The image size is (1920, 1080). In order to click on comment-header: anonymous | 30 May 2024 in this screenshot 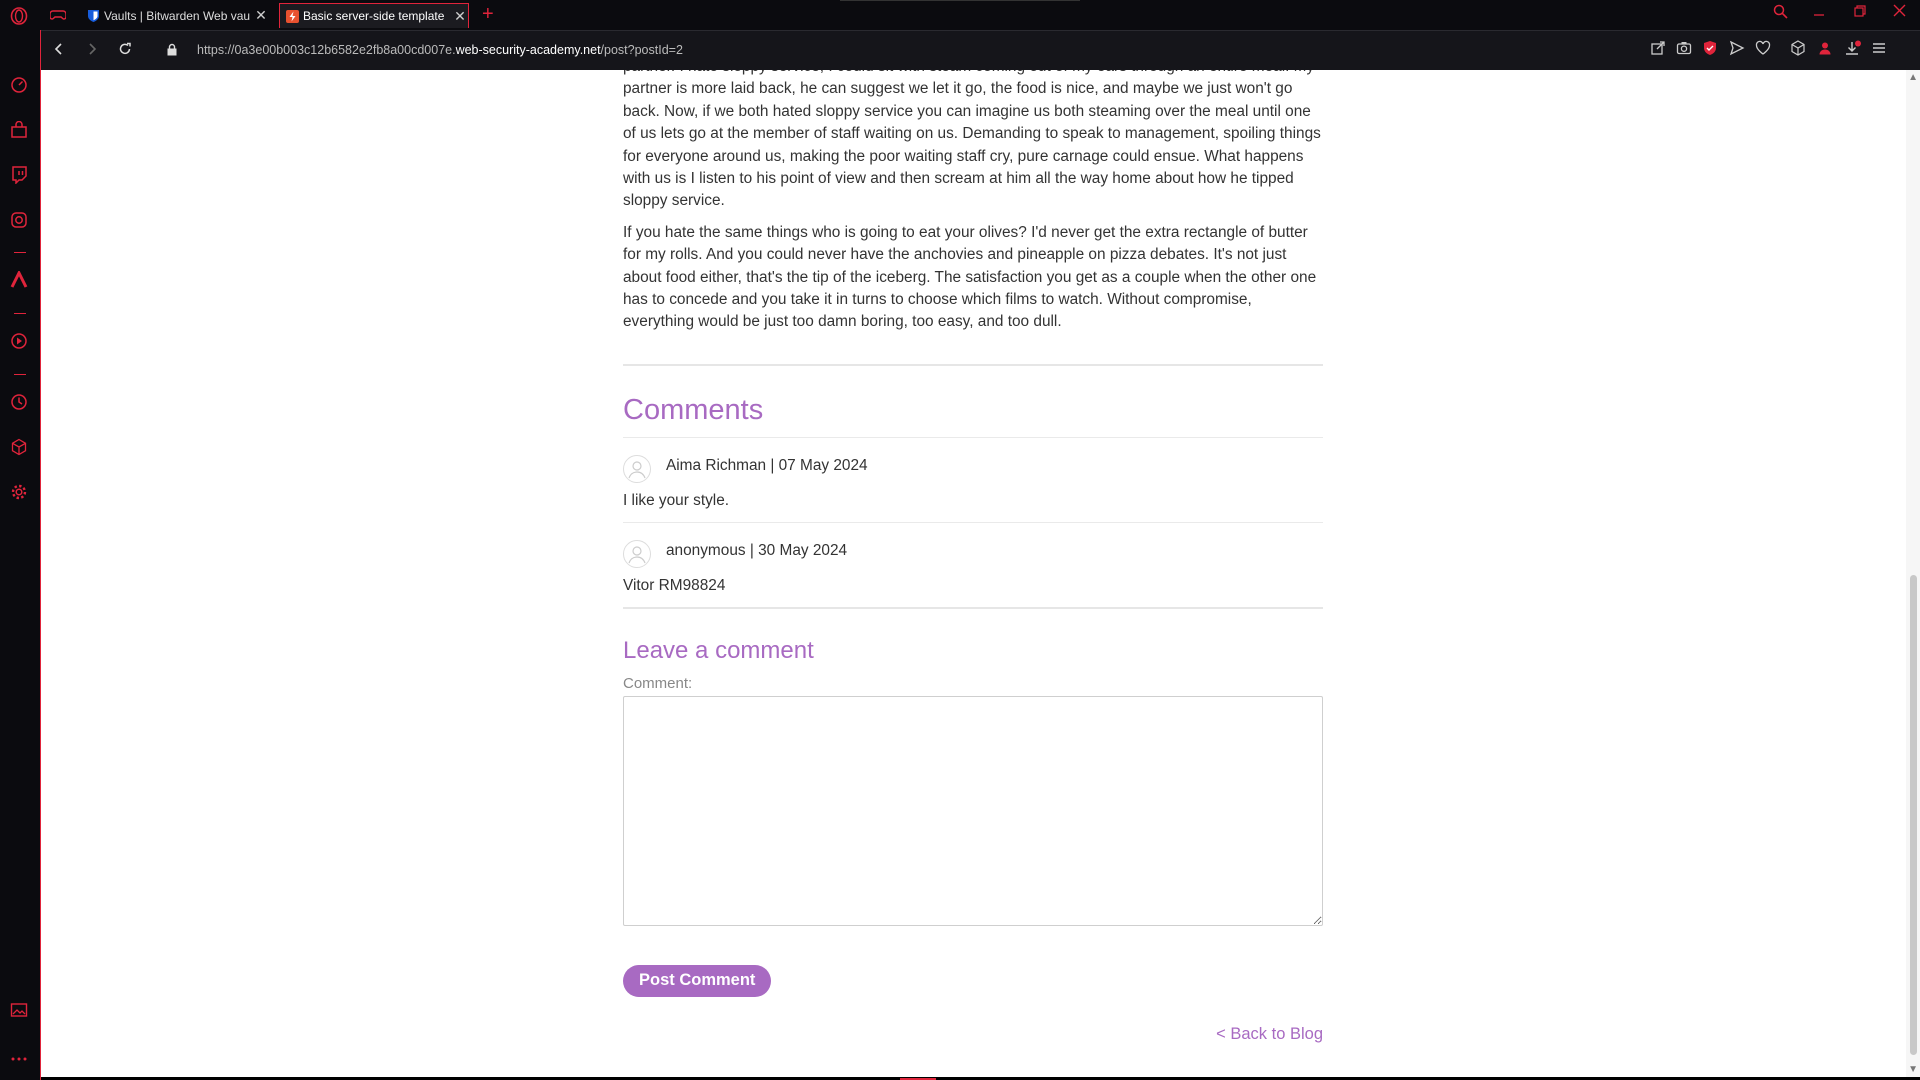, I will do `click(973, 552)`.